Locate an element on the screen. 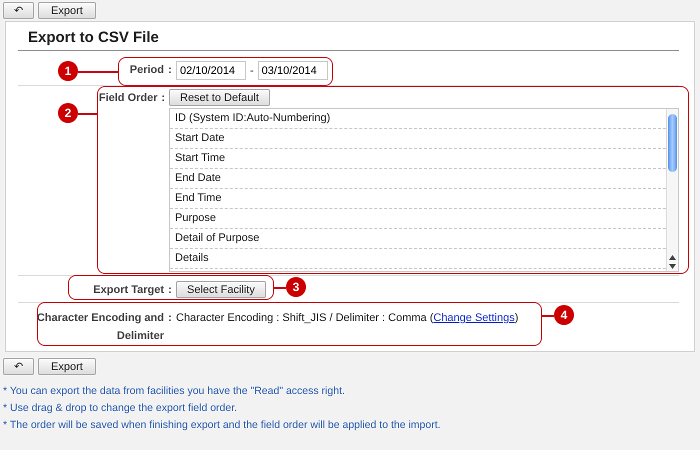 The height and width of the screenshot is (450, 700). field-list-item: Start Date is located at coordinates (418, 139).